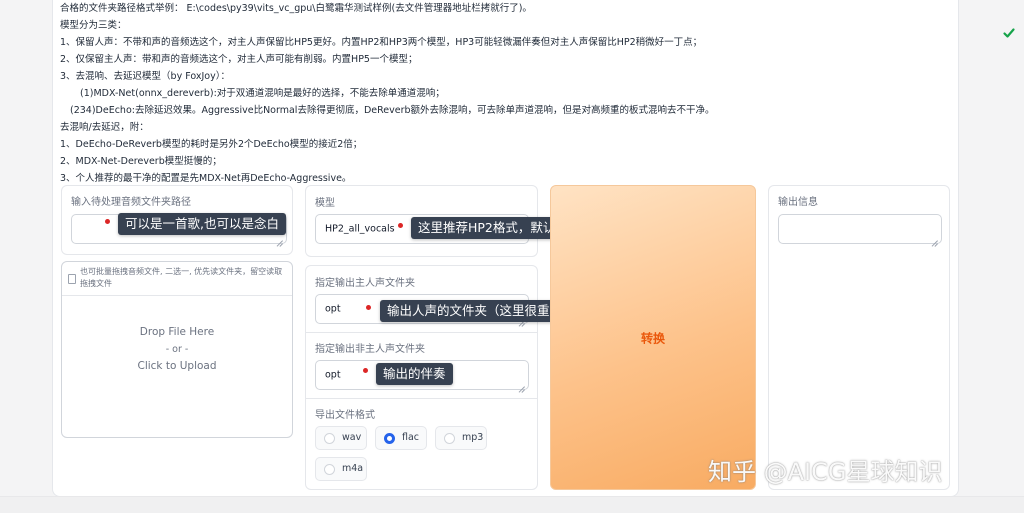 The image size is (1024, 513). What do you see at coordinates (341, 469) in the screenshot?
I see `radio-m4a: m4a` at bounding box center [341, 469].